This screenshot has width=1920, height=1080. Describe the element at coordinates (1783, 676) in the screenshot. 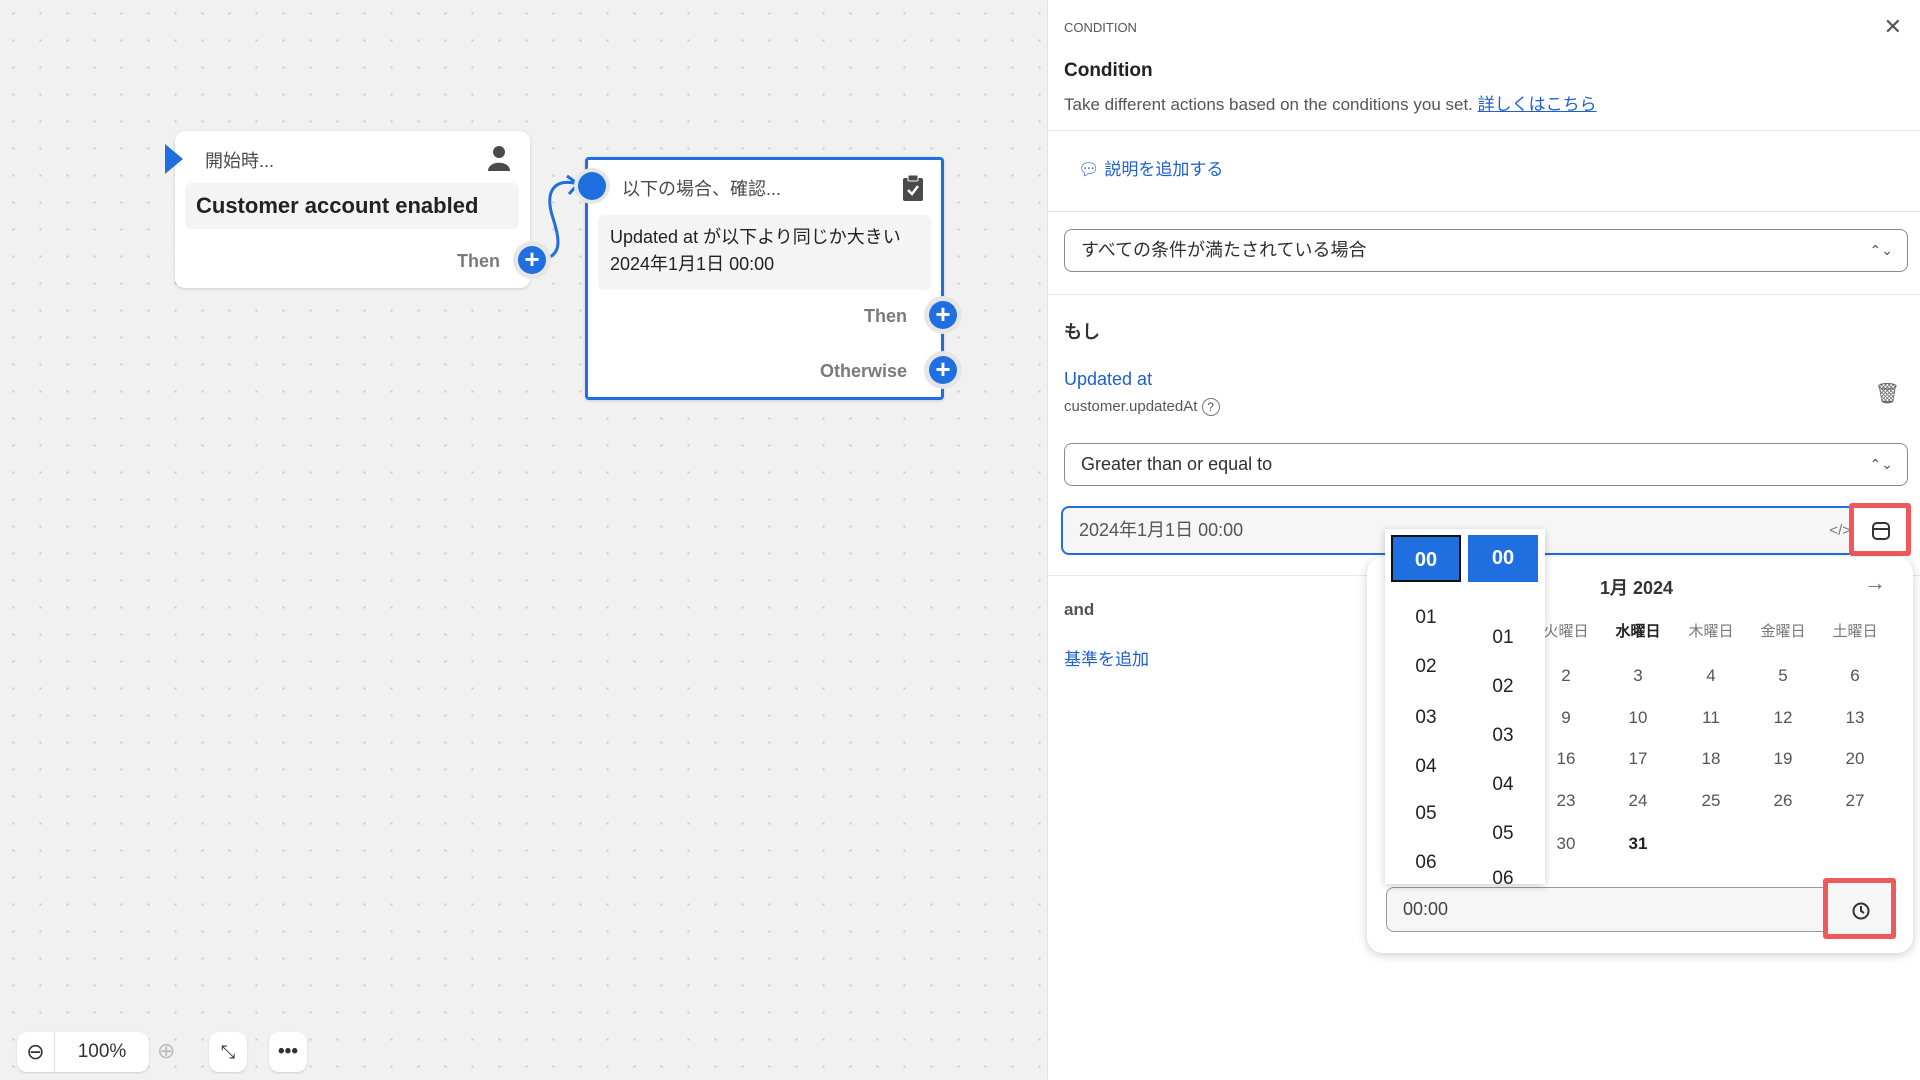

I see `calendar-day: 5` at that location.